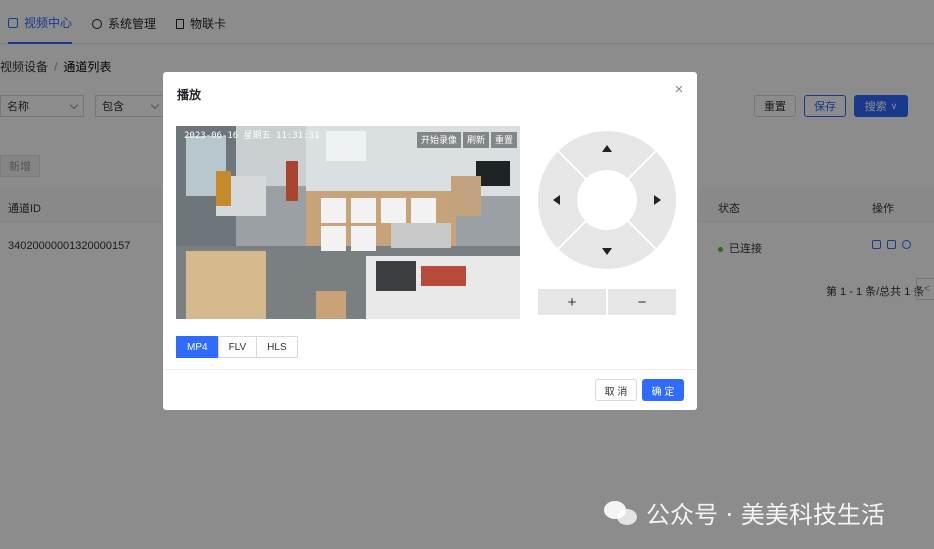 The height and width of the screenshot is (549, 934). What do you see at coordinates (679, 90) in the screenshot?
I see `close-icon: ×` at bounding box center [679, 90].